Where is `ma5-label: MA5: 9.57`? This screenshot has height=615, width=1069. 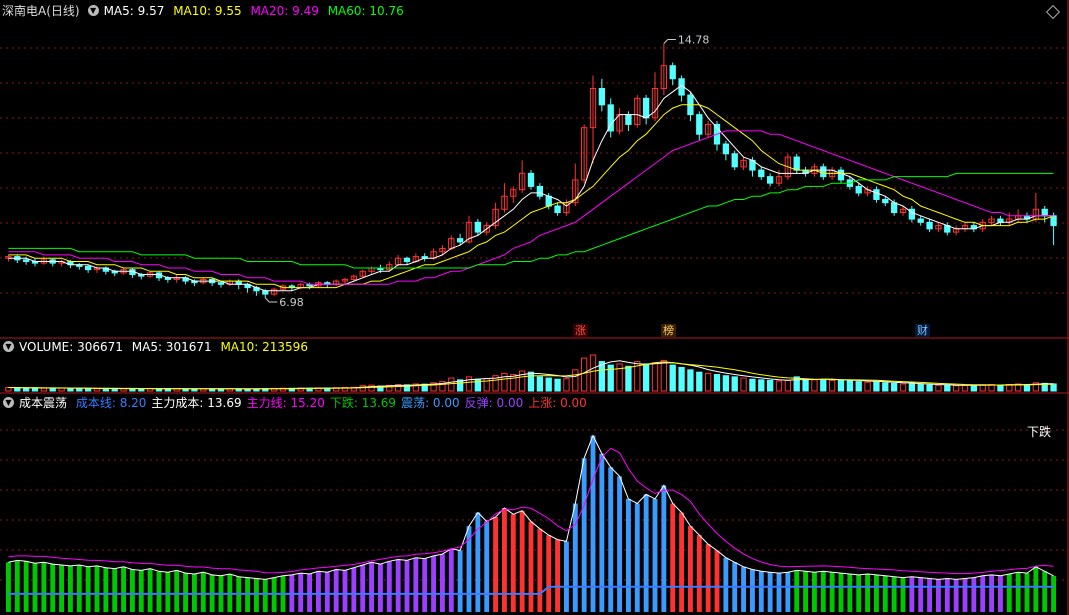
ma5-label: MA5: 9.57 is located at coordinates (134, 11).